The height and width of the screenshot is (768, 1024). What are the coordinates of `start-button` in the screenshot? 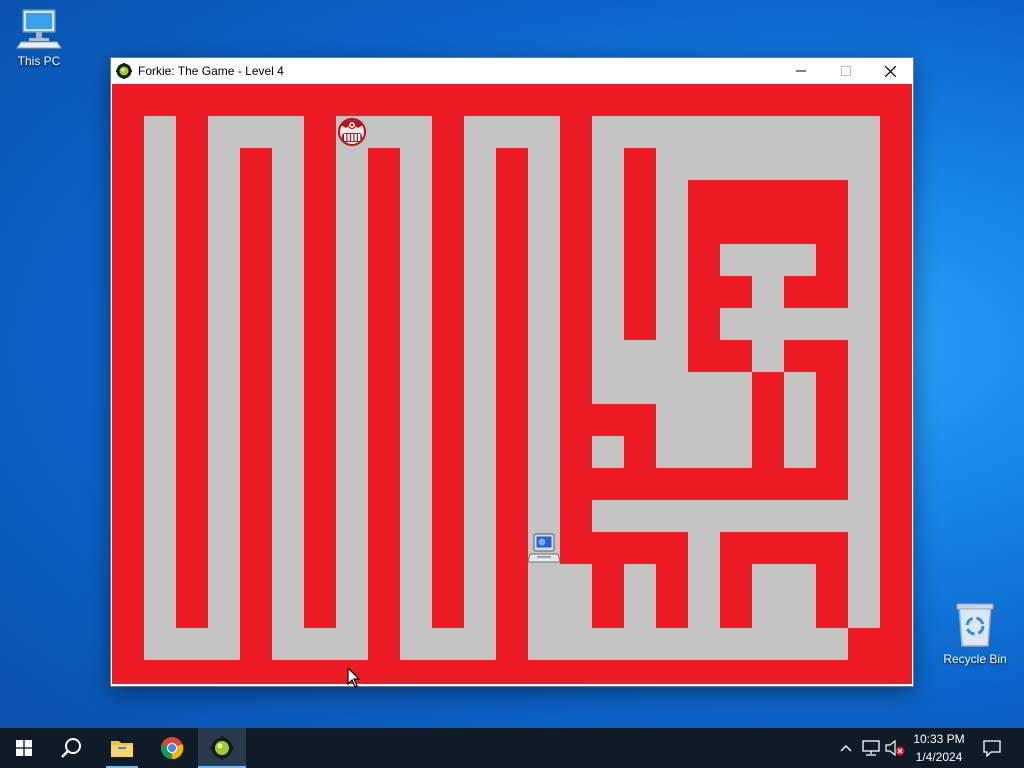 It's located at (24, 748).